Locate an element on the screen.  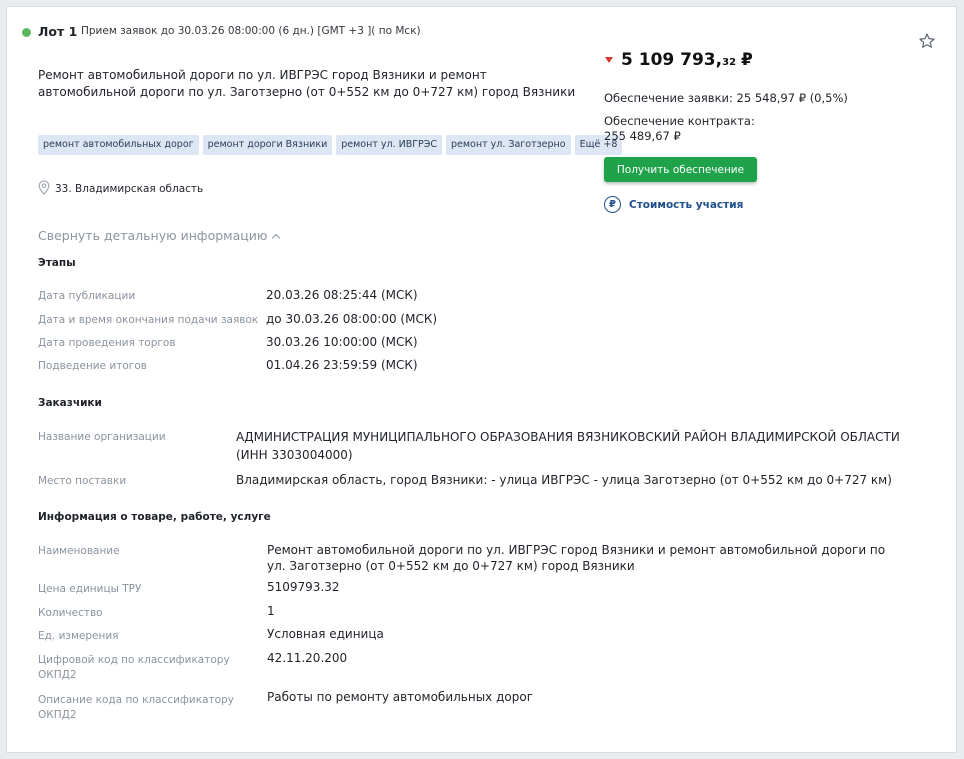
participation-cost-label: Стоимость участия is located at coordinates (686, 204).